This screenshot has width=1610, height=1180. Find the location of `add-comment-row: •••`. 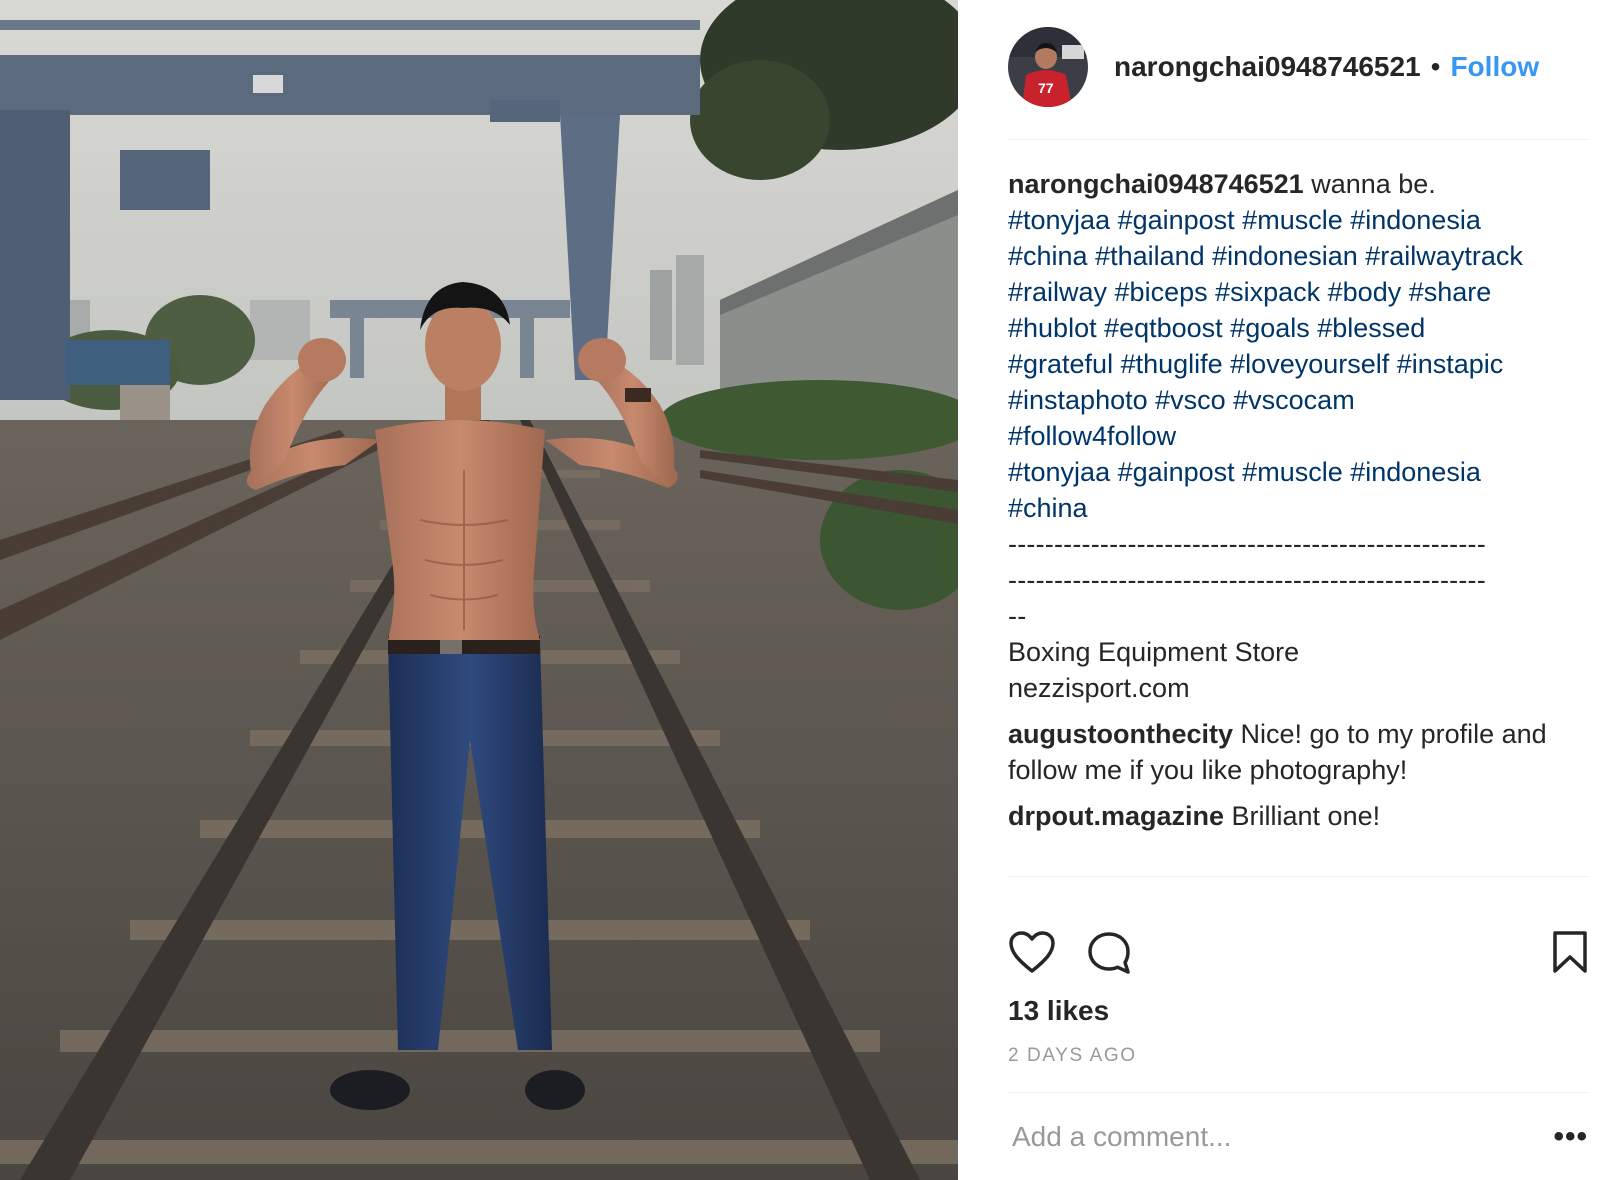

add-comment-row: ••• is located at coordinates (1298, 1137).